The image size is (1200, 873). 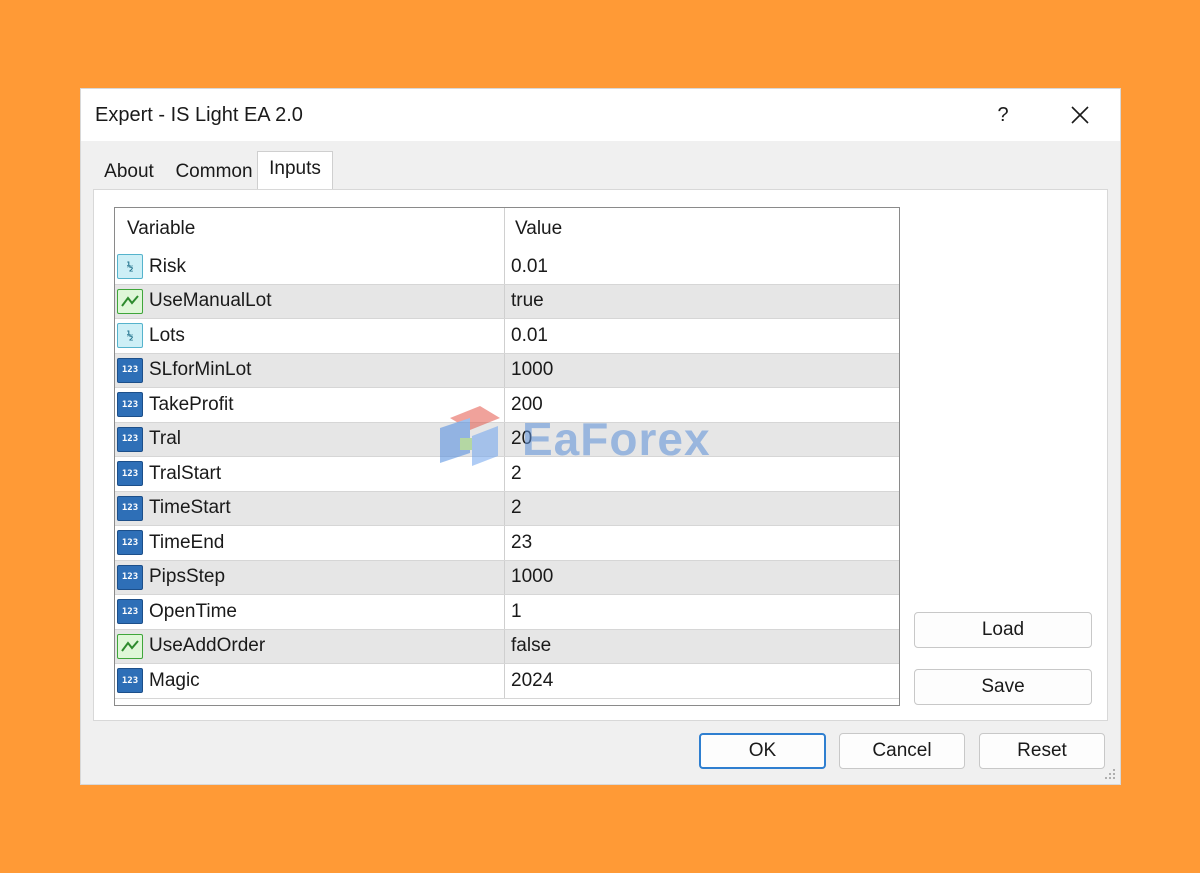 I want to click on variable-name: SLforMinLot, so click(x=200, y=370).